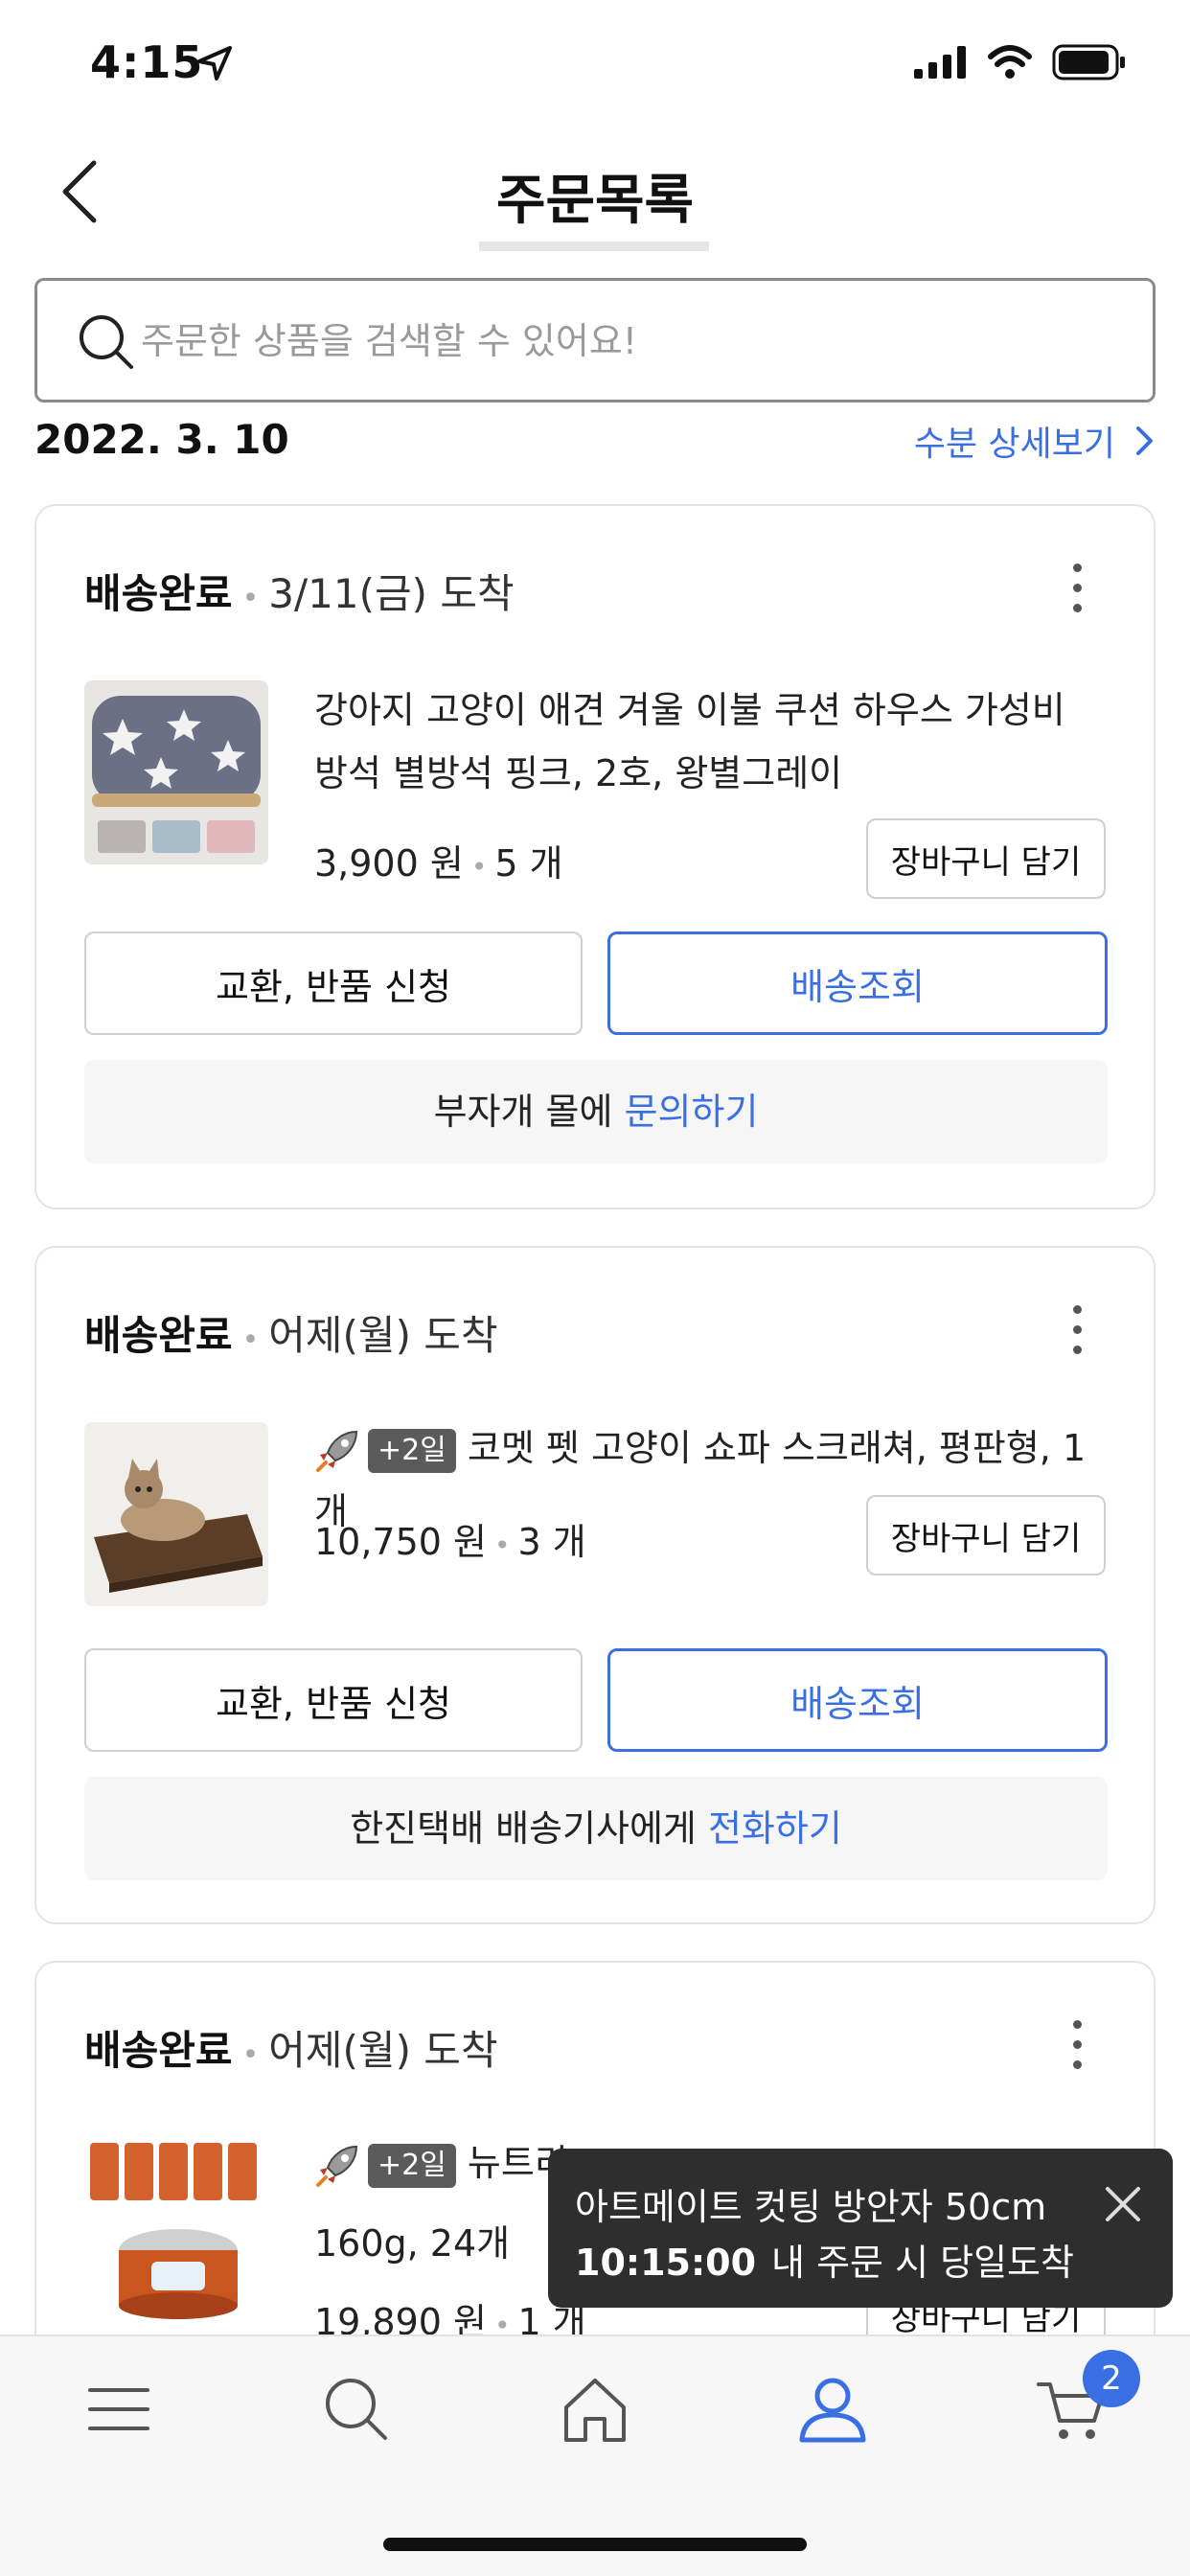 The image size is (1190, 2576). I want to click on nav-bar: 주문목록, so click(595, 194).